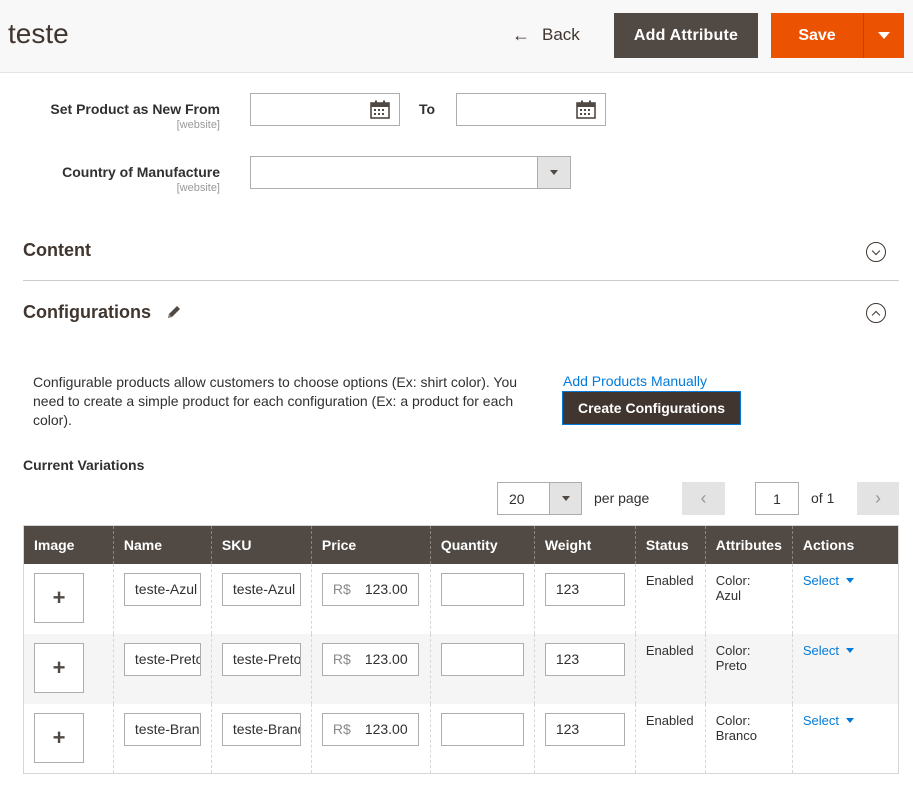 Image resolution: width=913 pixels, height=795 pixels. I want to click on column-header-image: Image, so click(68, 544).